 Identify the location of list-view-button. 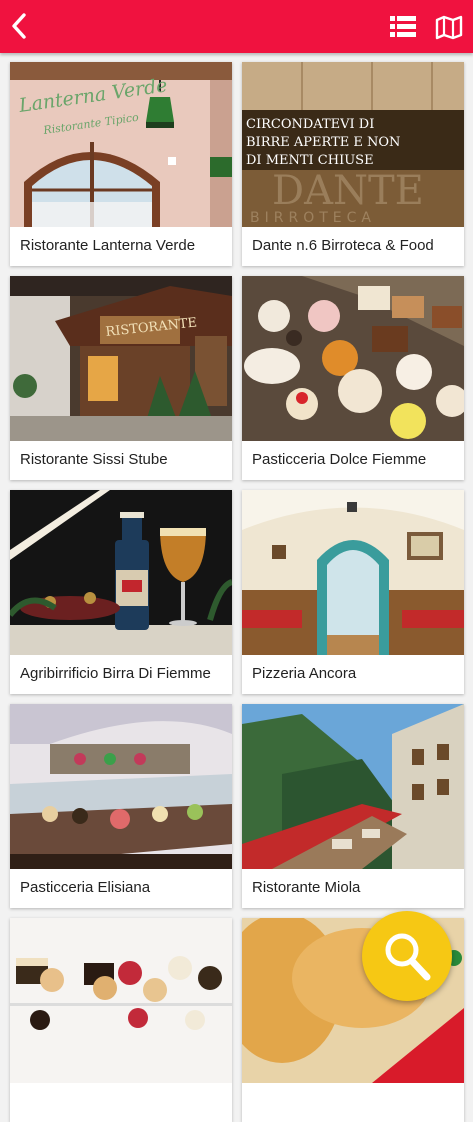
(403, 27).